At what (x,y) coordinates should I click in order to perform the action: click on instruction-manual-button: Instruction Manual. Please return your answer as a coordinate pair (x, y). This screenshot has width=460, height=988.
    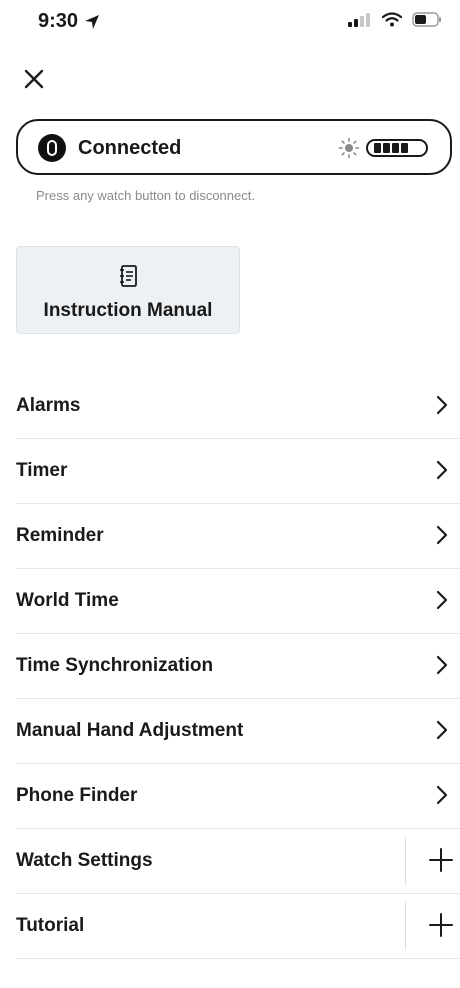
    Looking at the image, I should click on (128, 290).